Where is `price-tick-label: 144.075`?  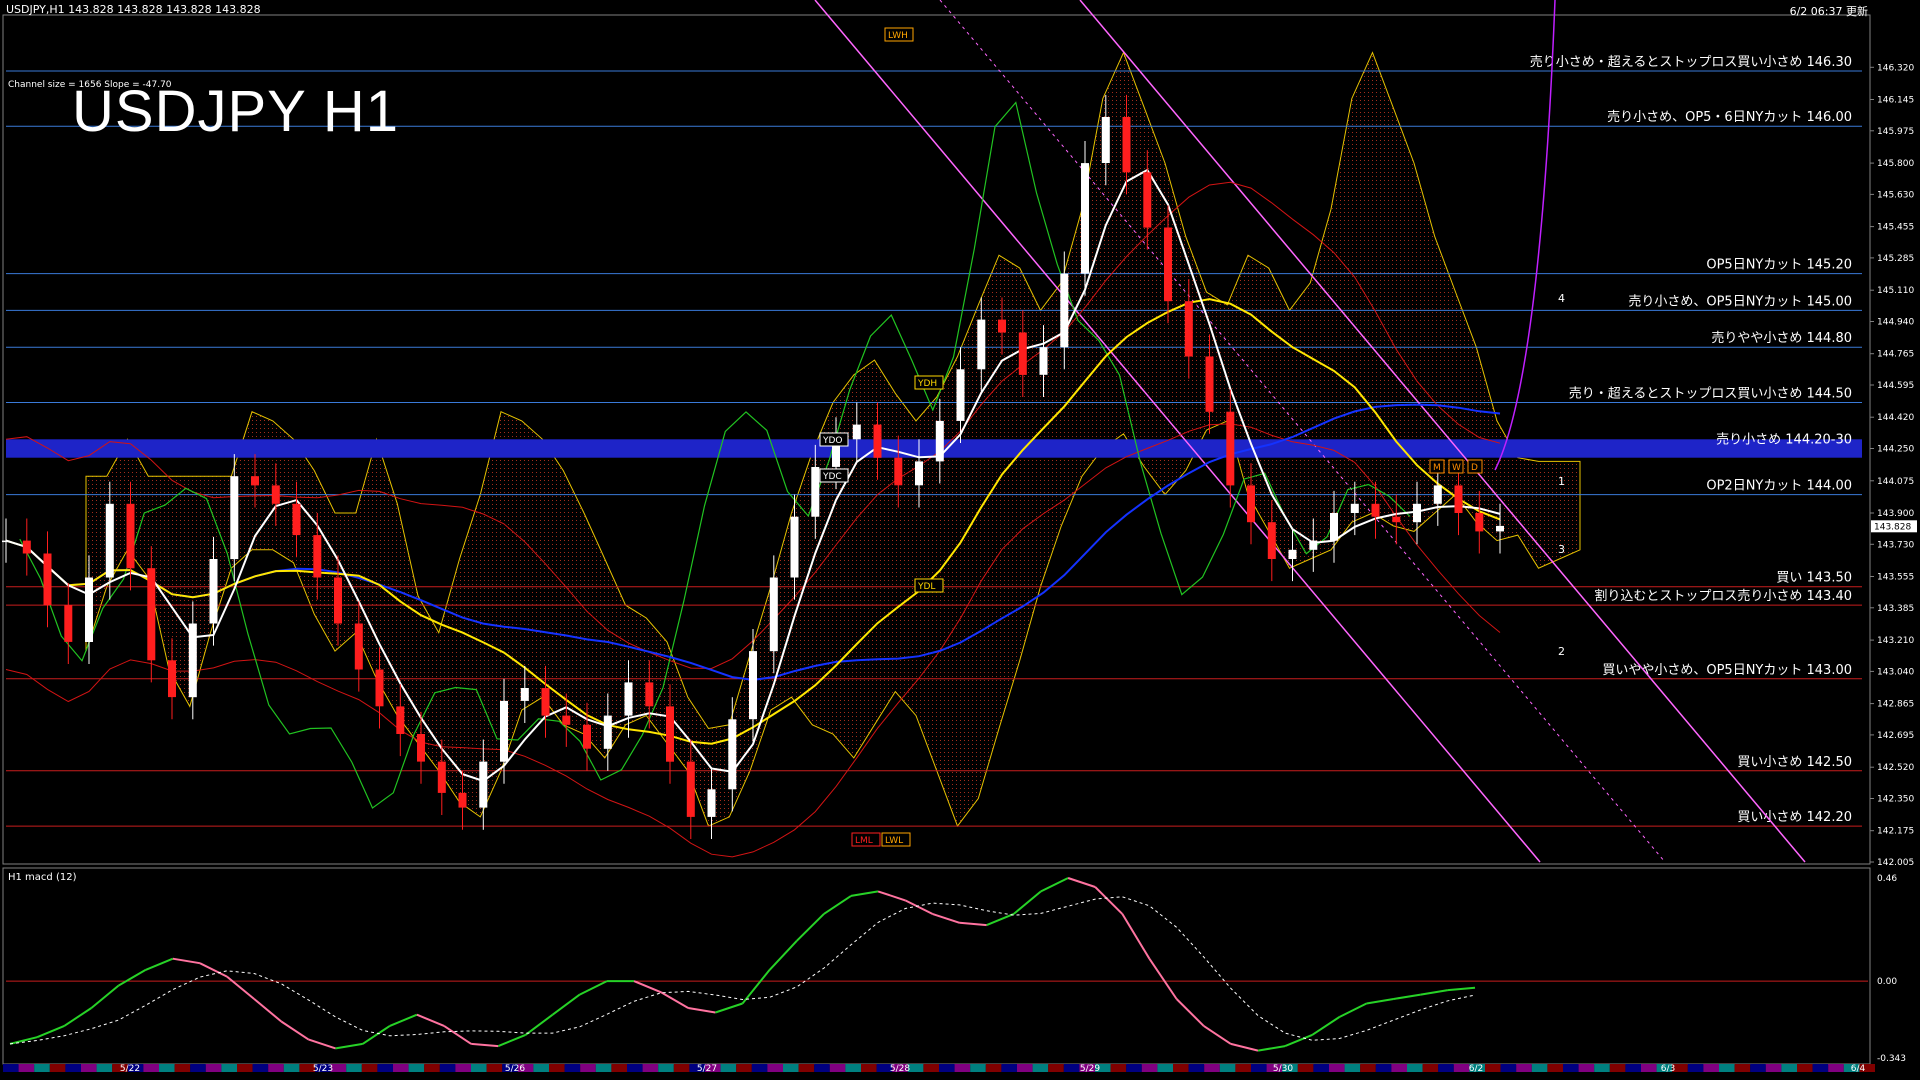
price-tick-label: 144.075 is located at coordinates (1895, 482).